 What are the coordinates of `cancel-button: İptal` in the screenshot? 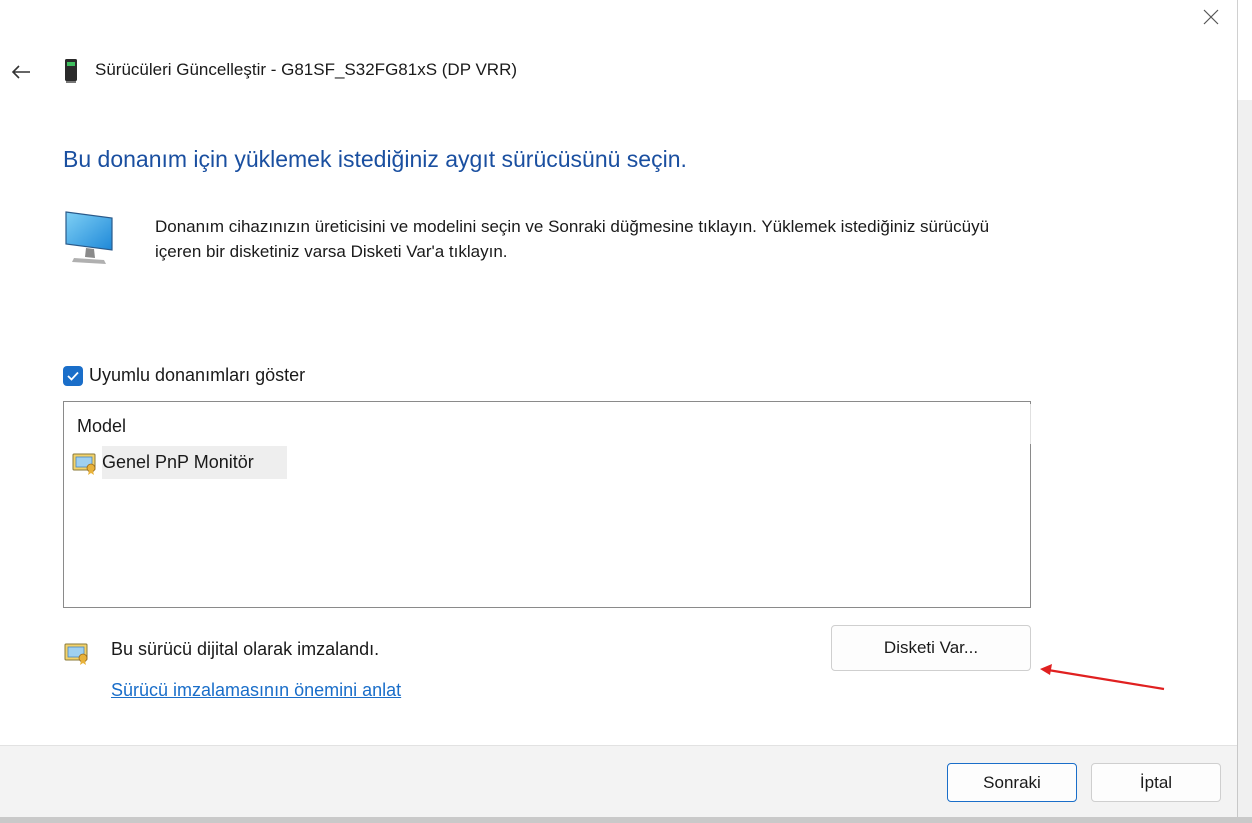 It's located at (1156, 782).